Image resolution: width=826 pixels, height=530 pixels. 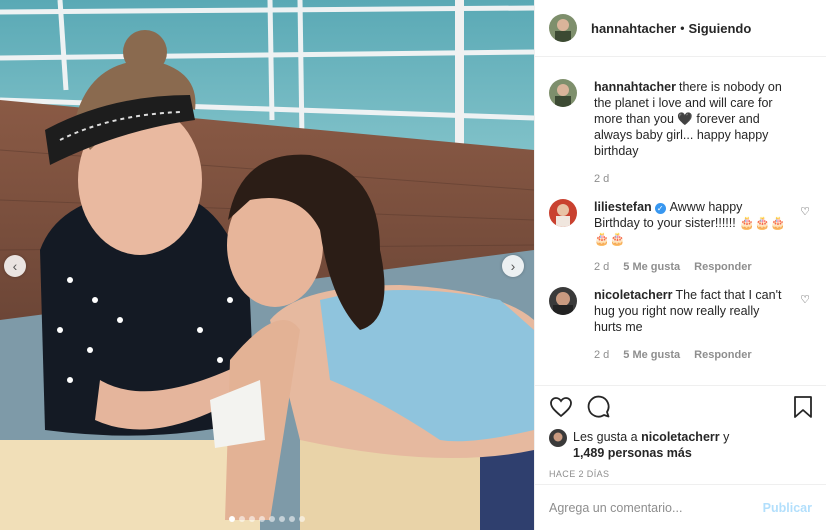 I want to click on publish-button: Publicar, so click(x=787, y=508).